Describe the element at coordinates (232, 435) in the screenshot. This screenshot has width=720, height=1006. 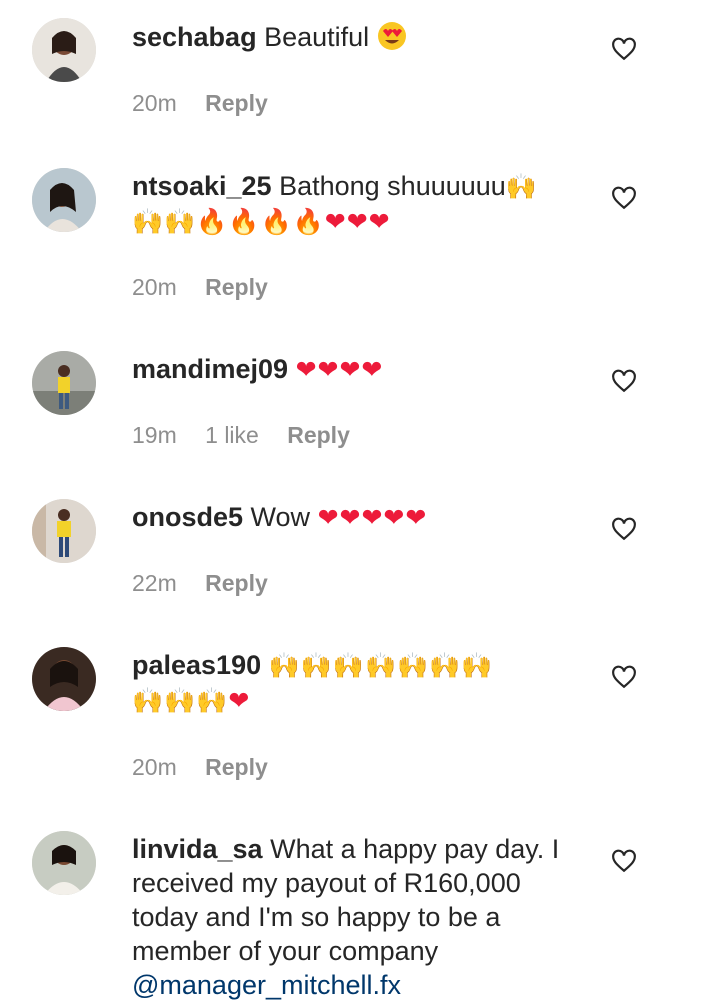
I see `comment-likes: 1 like` at that location.